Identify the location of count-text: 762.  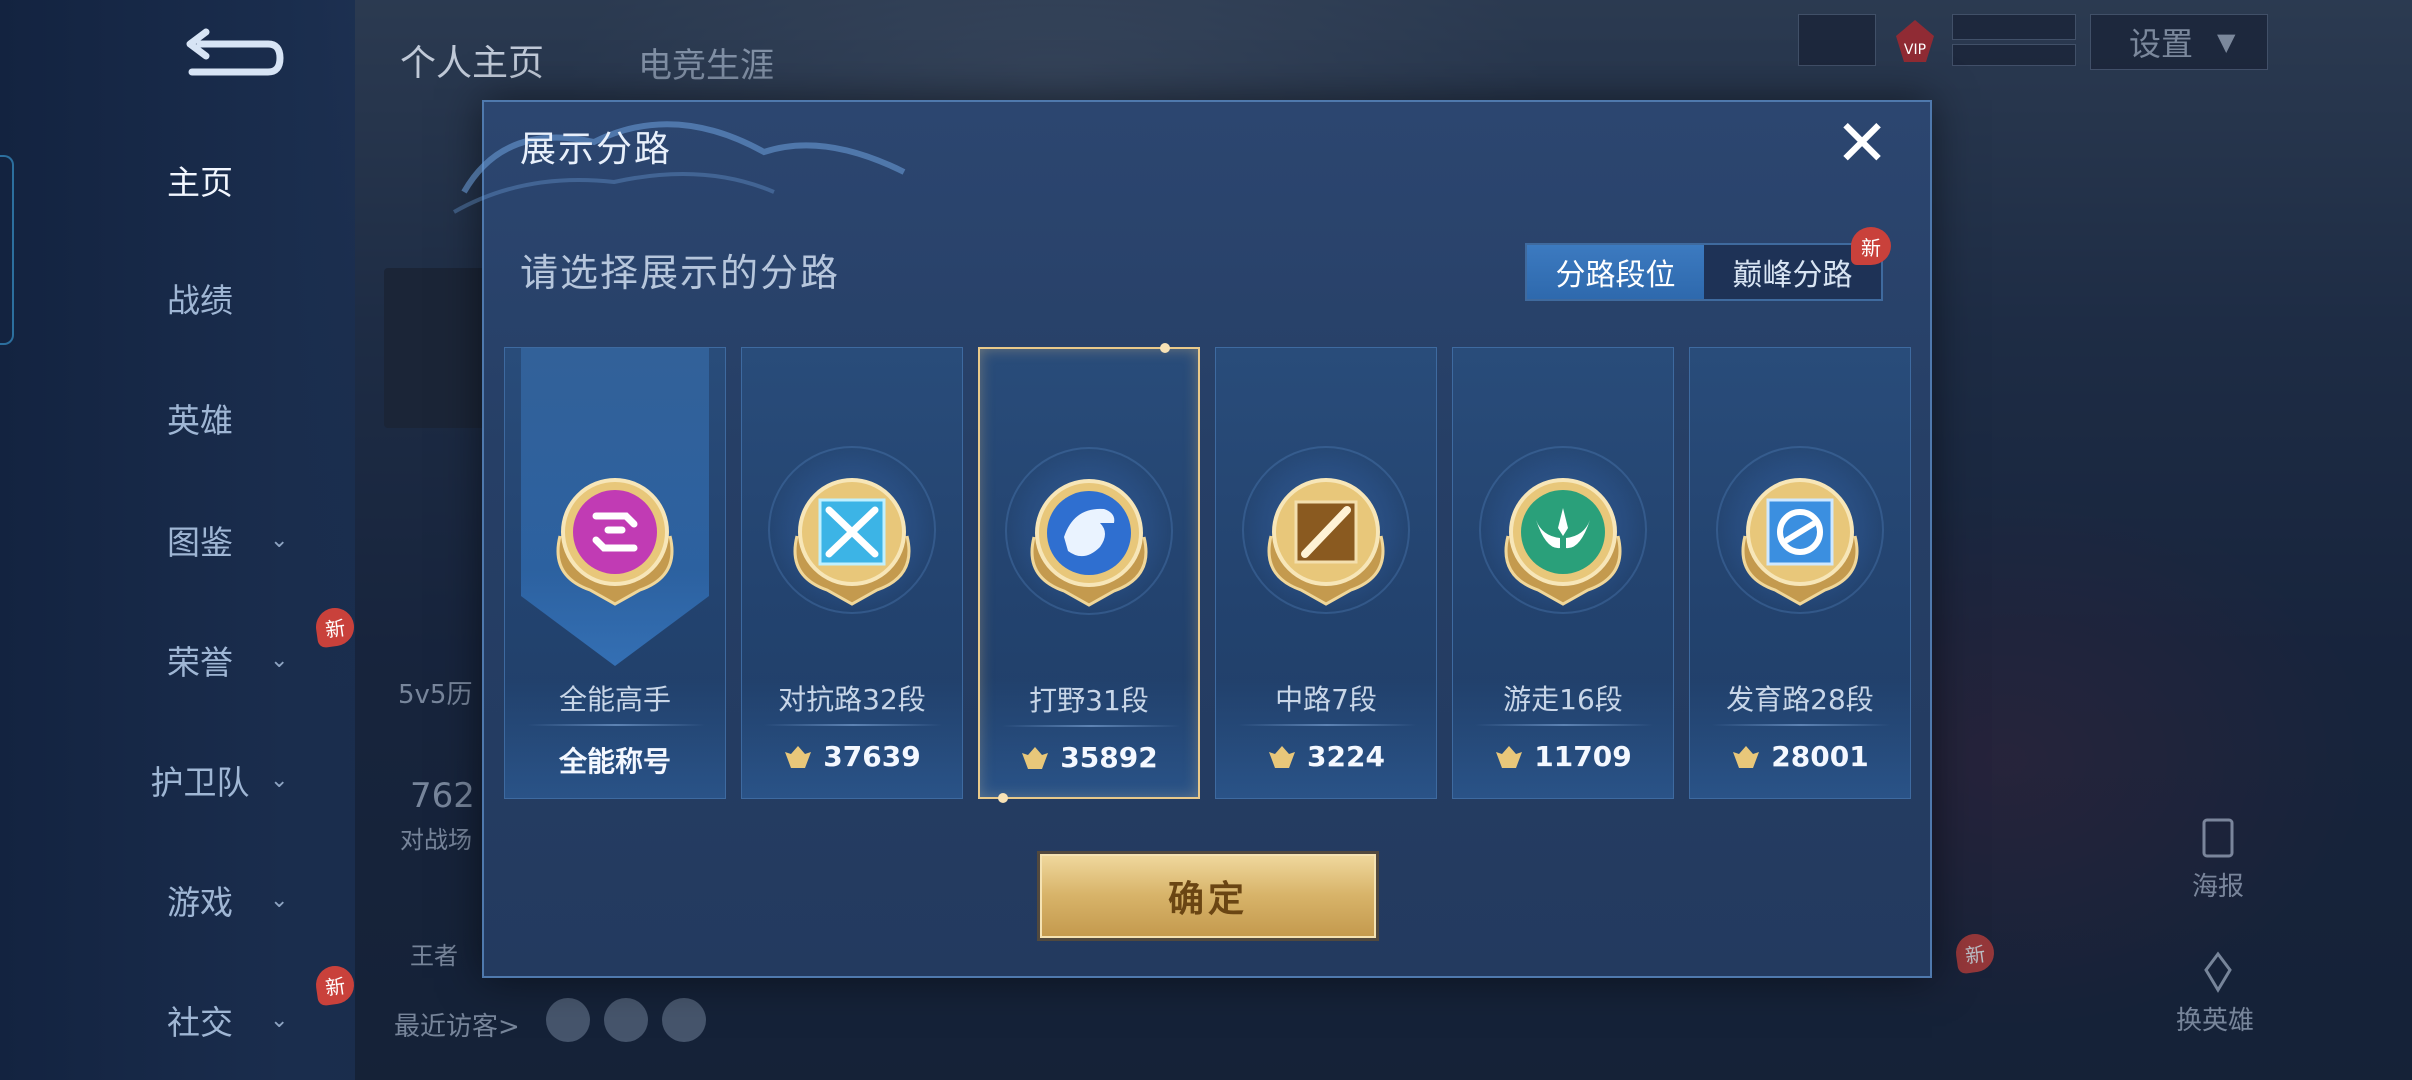
(442, 796).